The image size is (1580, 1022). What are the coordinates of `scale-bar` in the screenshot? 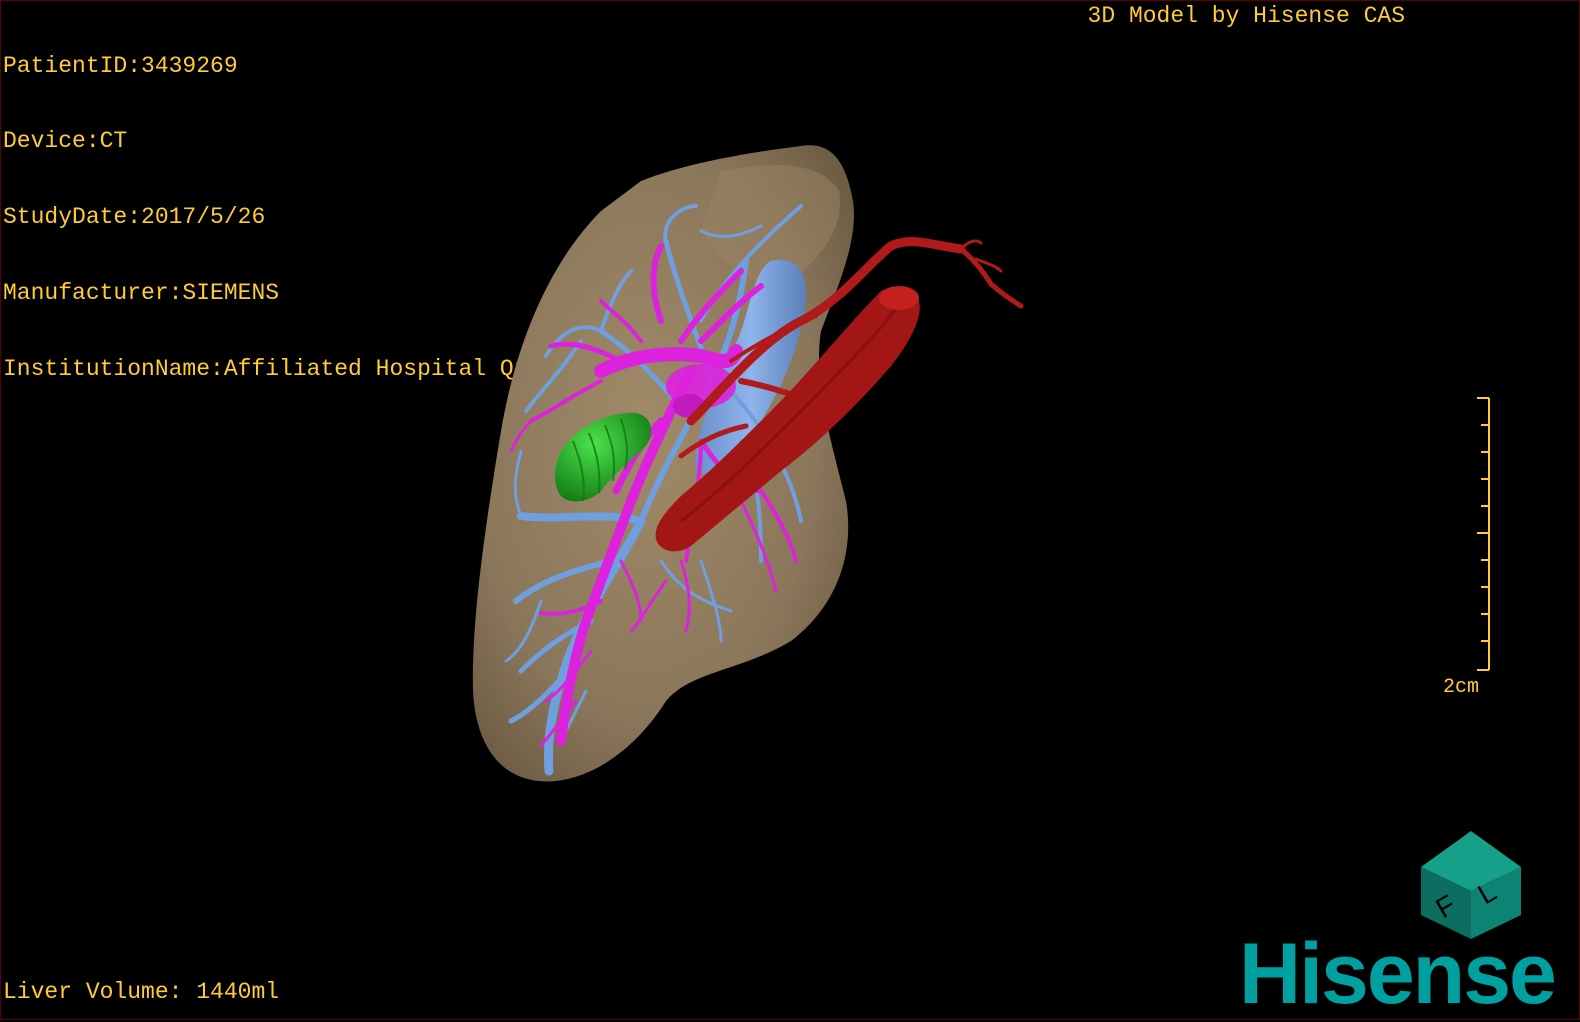 It's located at (1483, 534).